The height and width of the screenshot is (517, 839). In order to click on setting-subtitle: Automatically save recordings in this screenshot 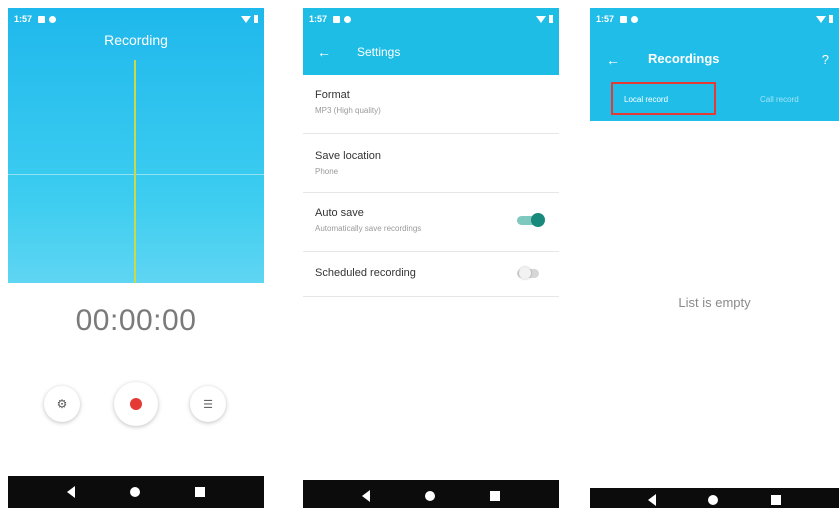, I will do `click(368, 228)`.